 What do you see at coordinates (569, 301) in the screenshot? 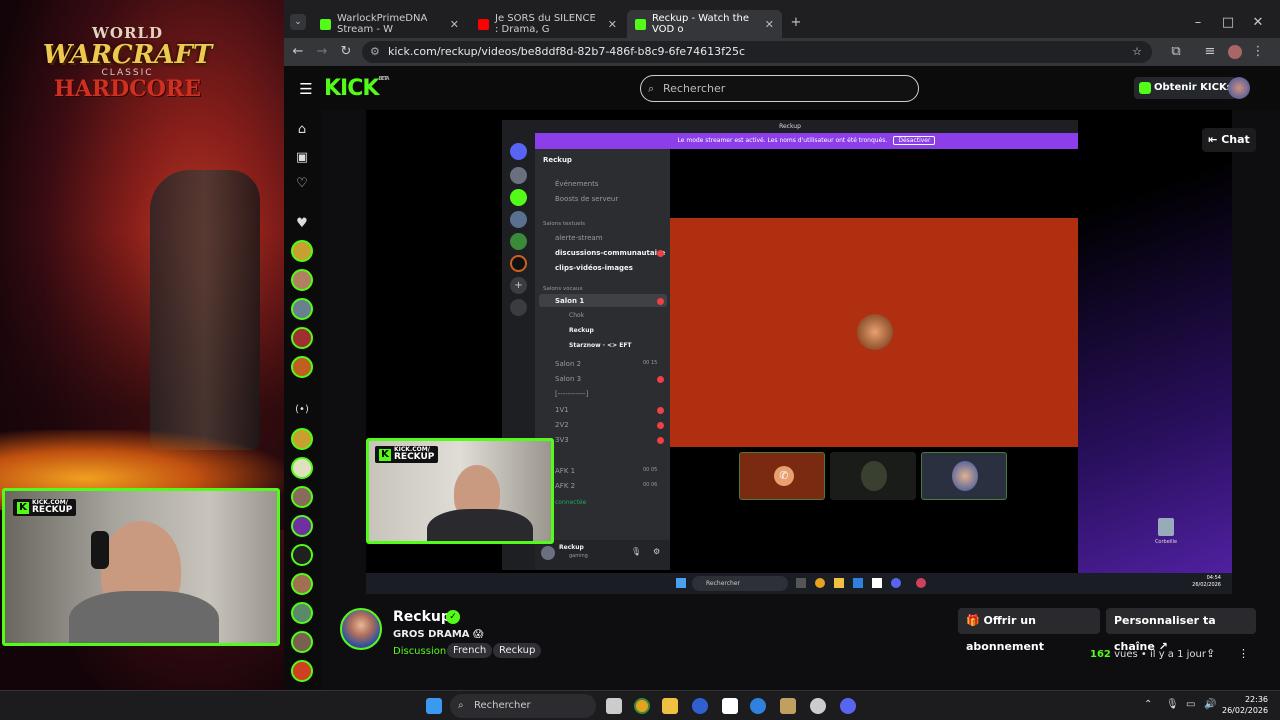
I see `voice-channel-item: Salon 1` at bounding box center [569, 301].